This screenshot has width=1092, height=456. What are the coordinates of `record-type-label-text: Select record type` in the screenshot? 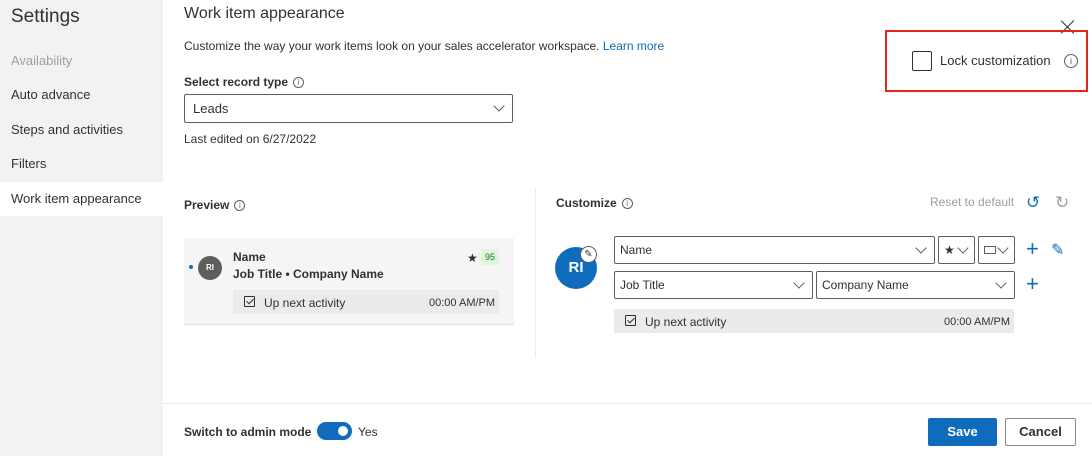 It's located at (236, 82).